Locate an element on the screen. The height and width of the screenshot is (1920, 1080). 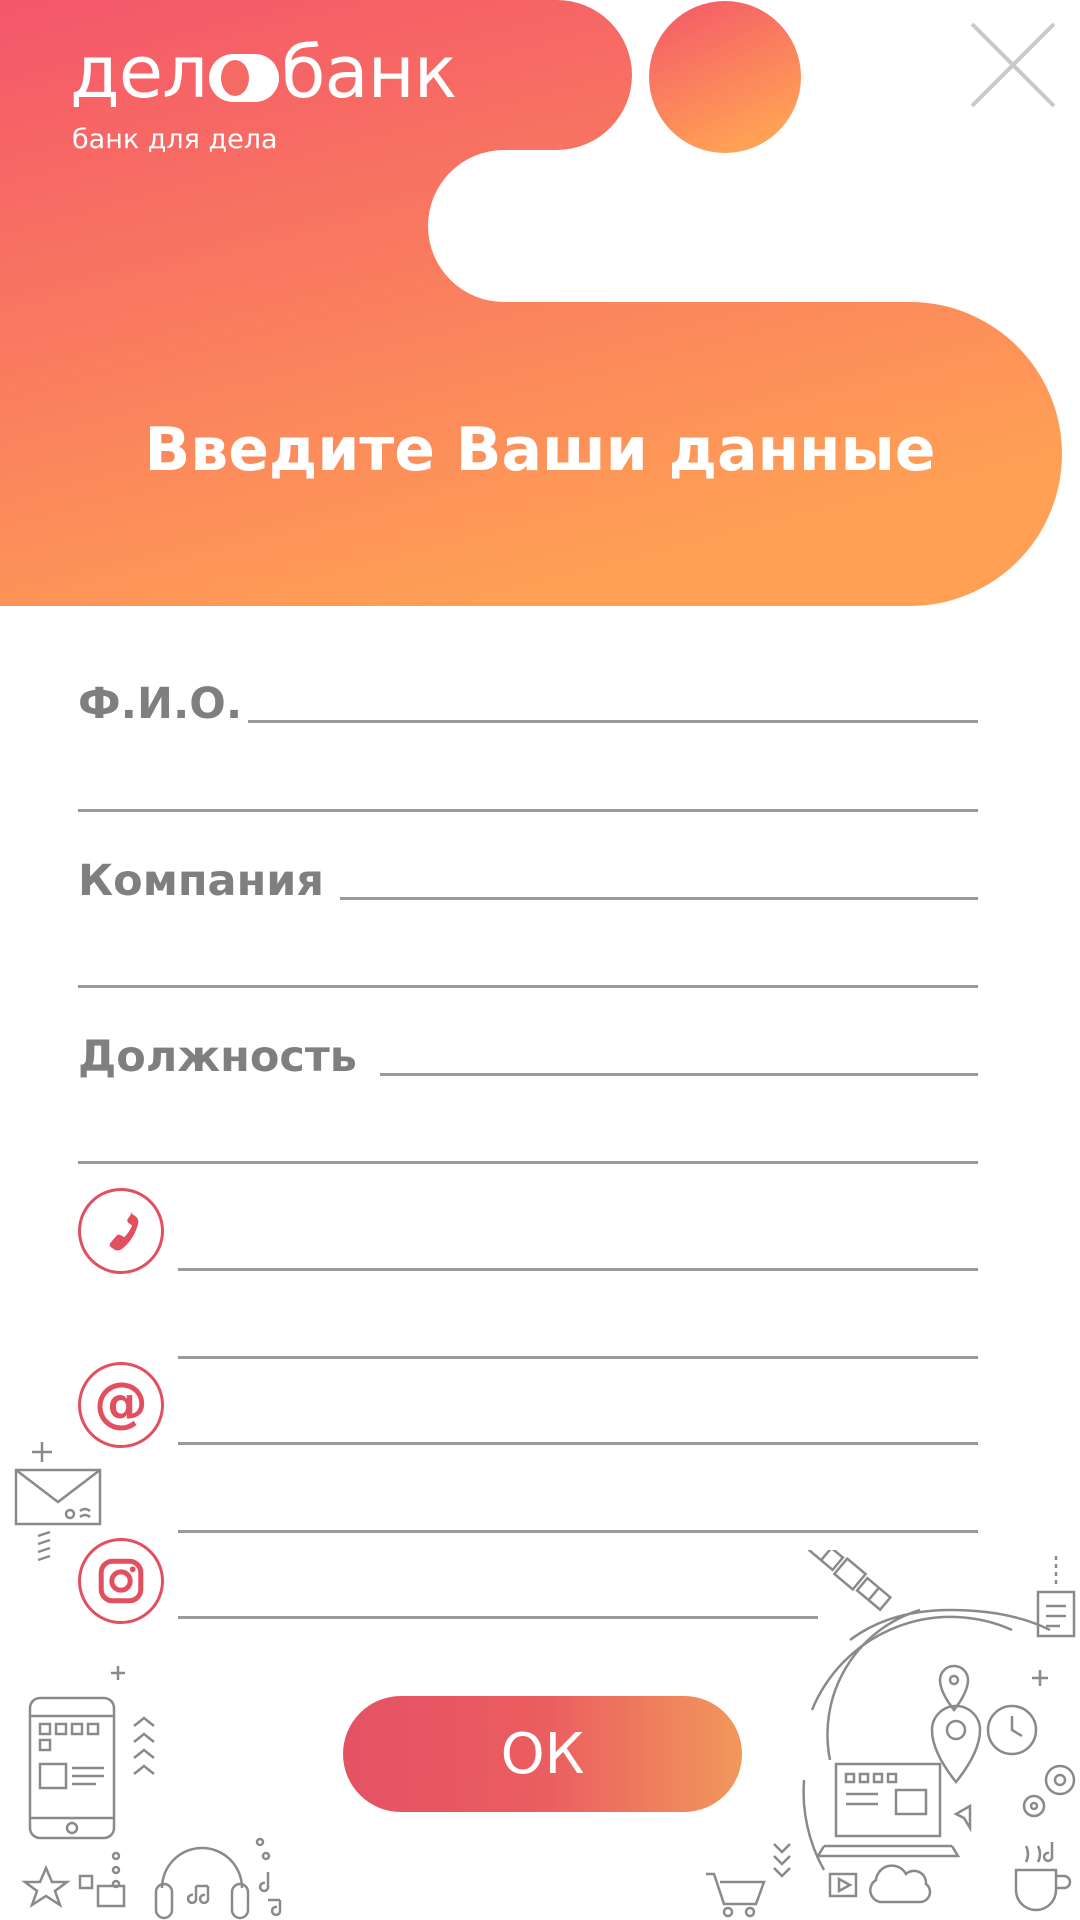
phone-icon is located at coordinates (124, 1230).